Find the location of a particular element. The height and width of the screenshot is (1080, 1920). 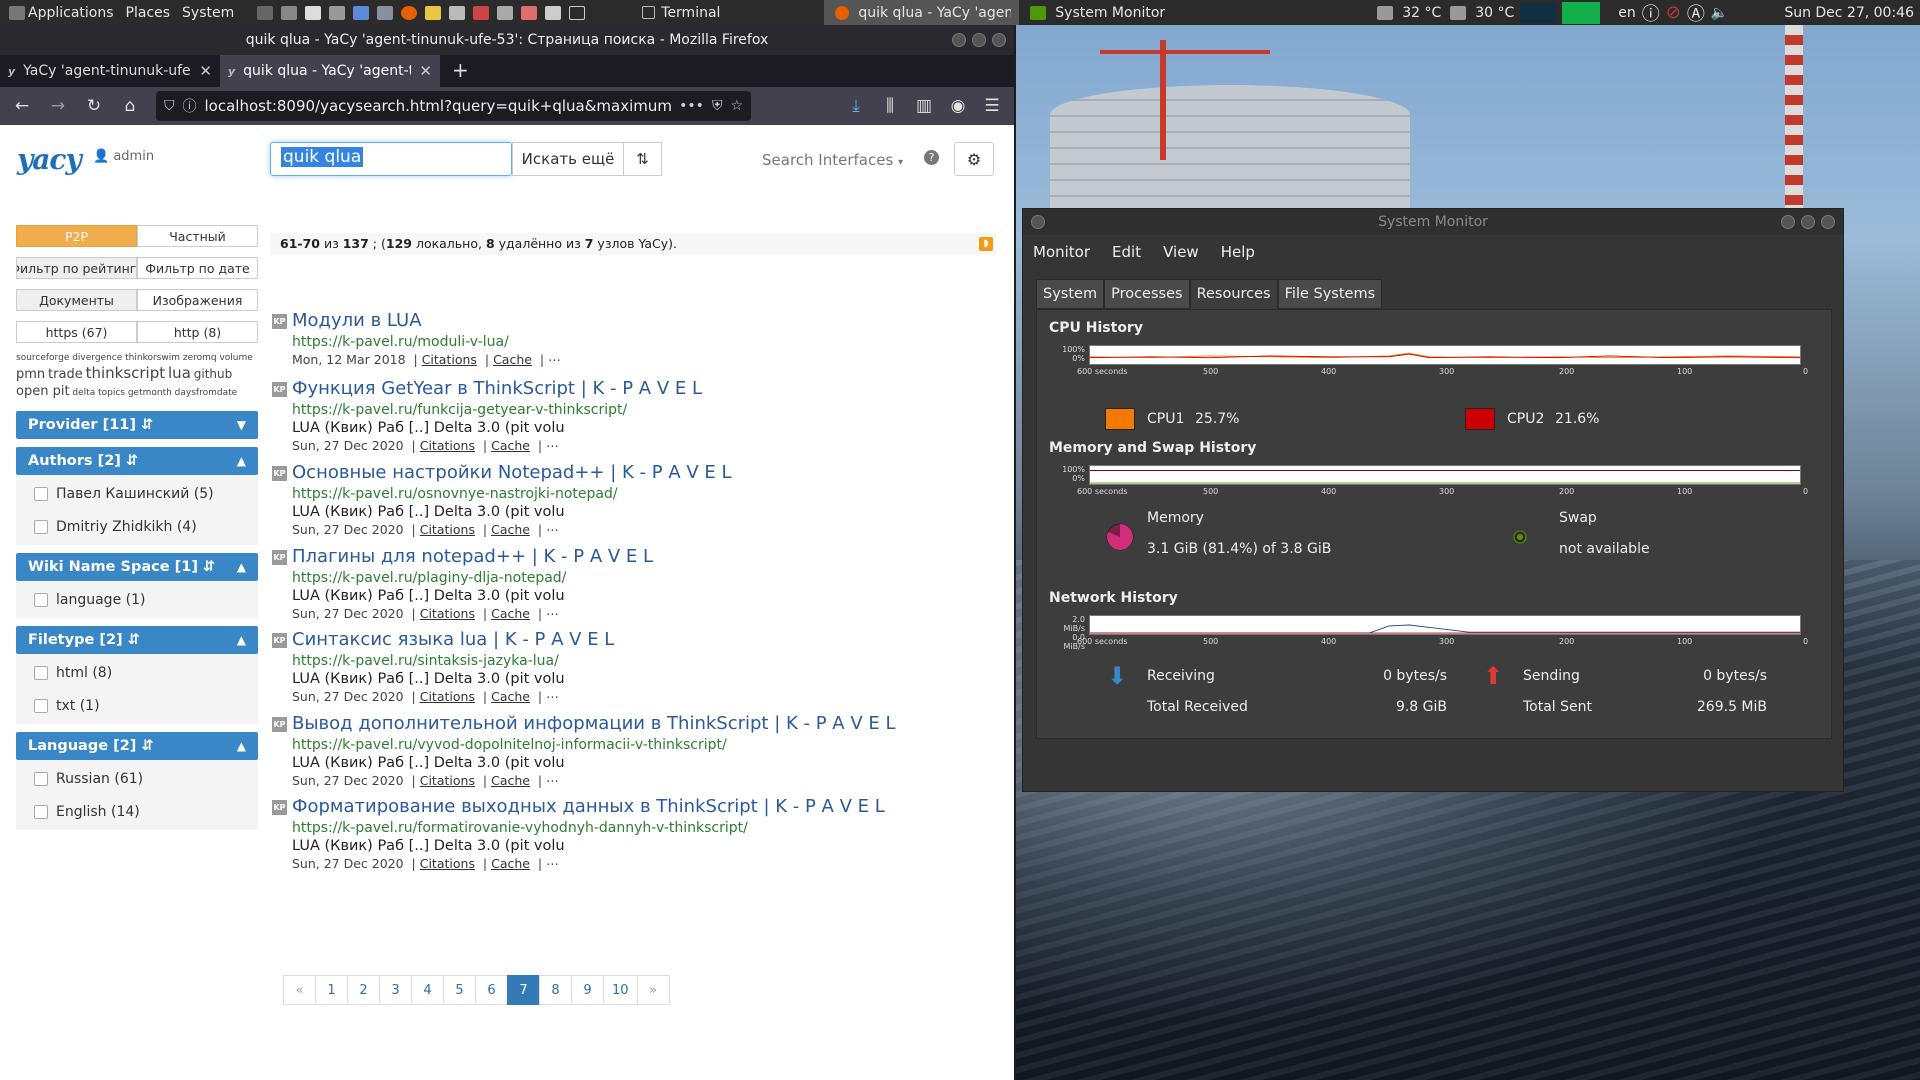

account-icon: ◉ is located at coordinates (958, 106).